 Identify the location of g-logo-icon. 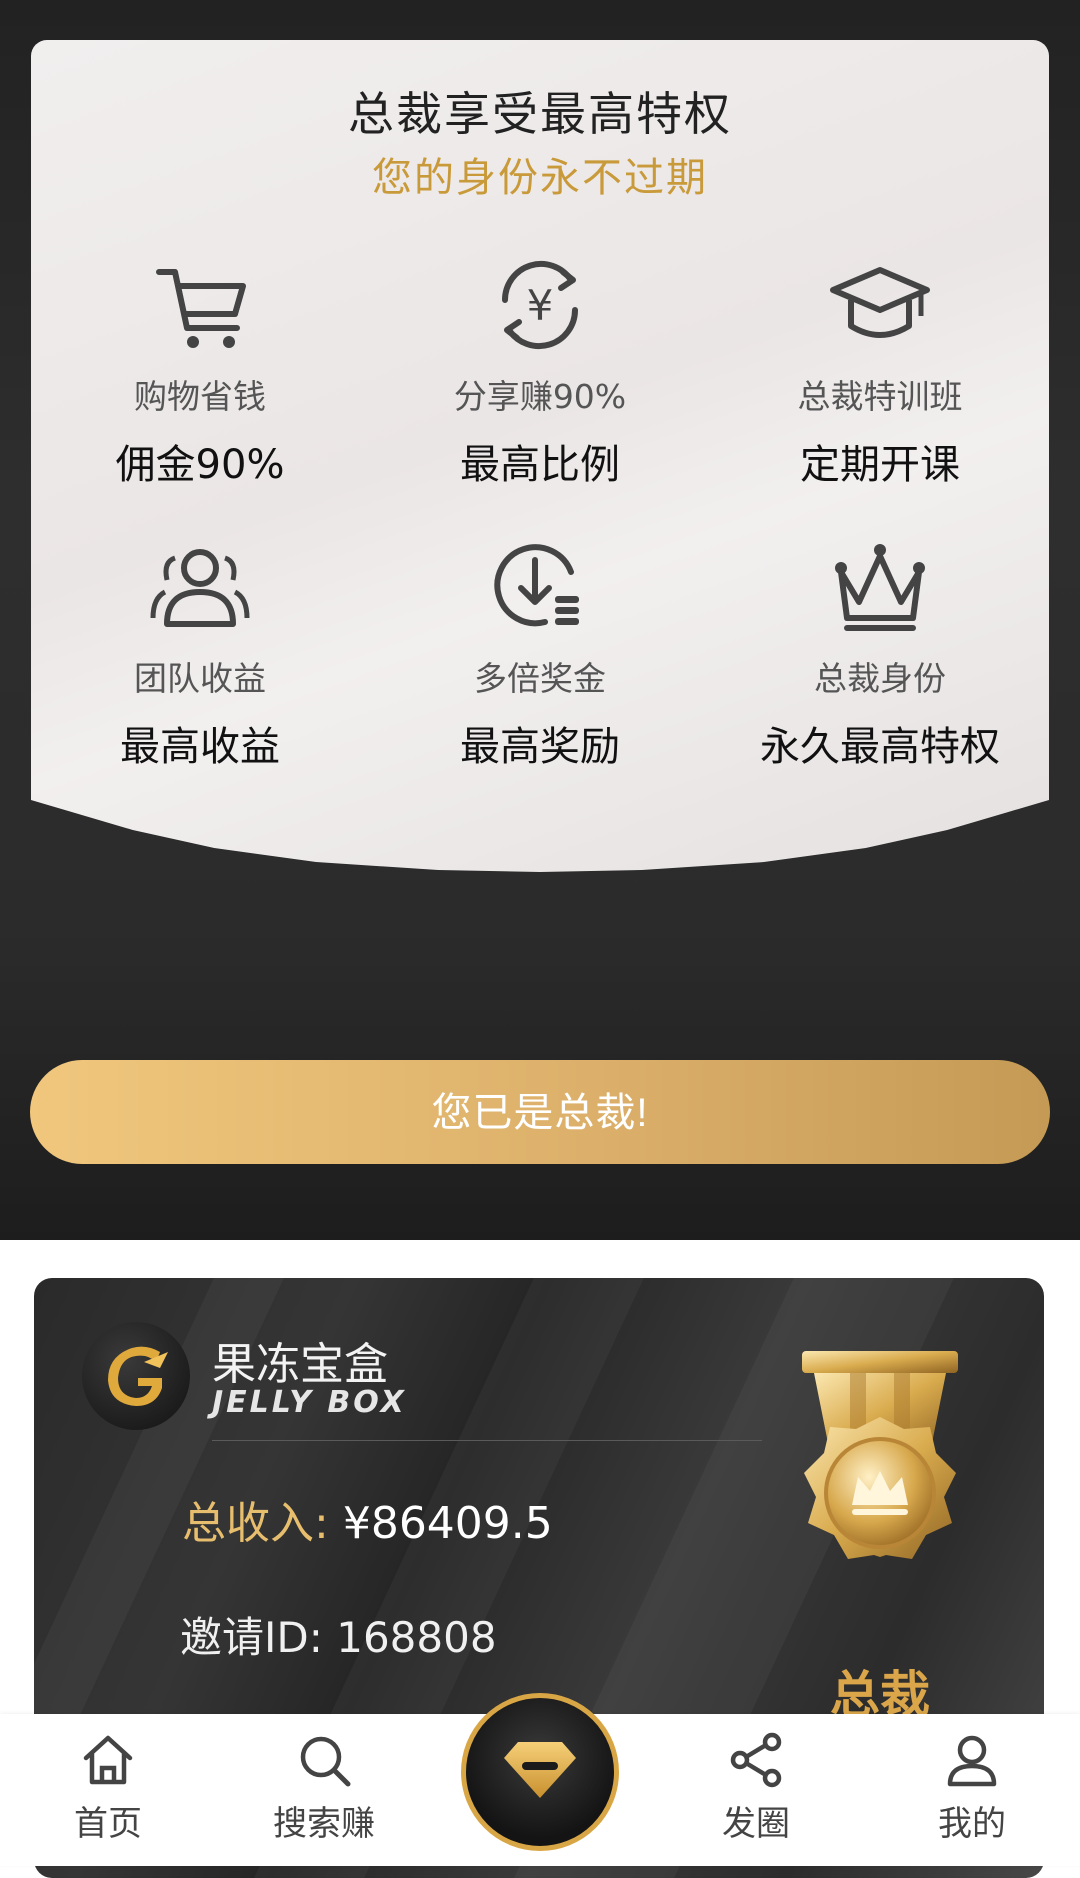
(138, 1376).